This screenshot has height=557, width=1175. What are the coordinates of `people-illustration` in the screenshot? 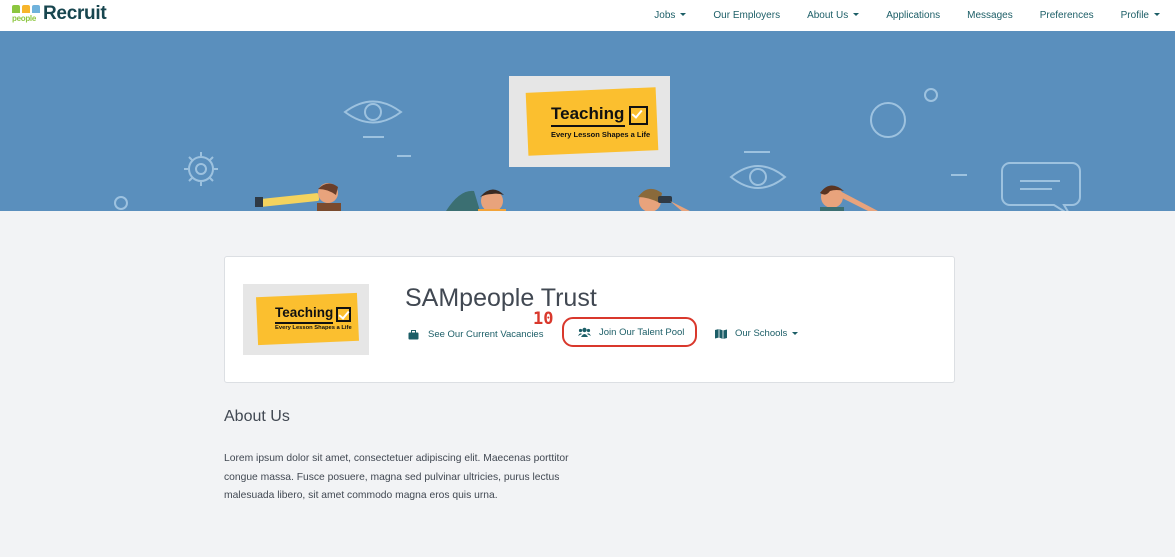 It's located at (566, 197).